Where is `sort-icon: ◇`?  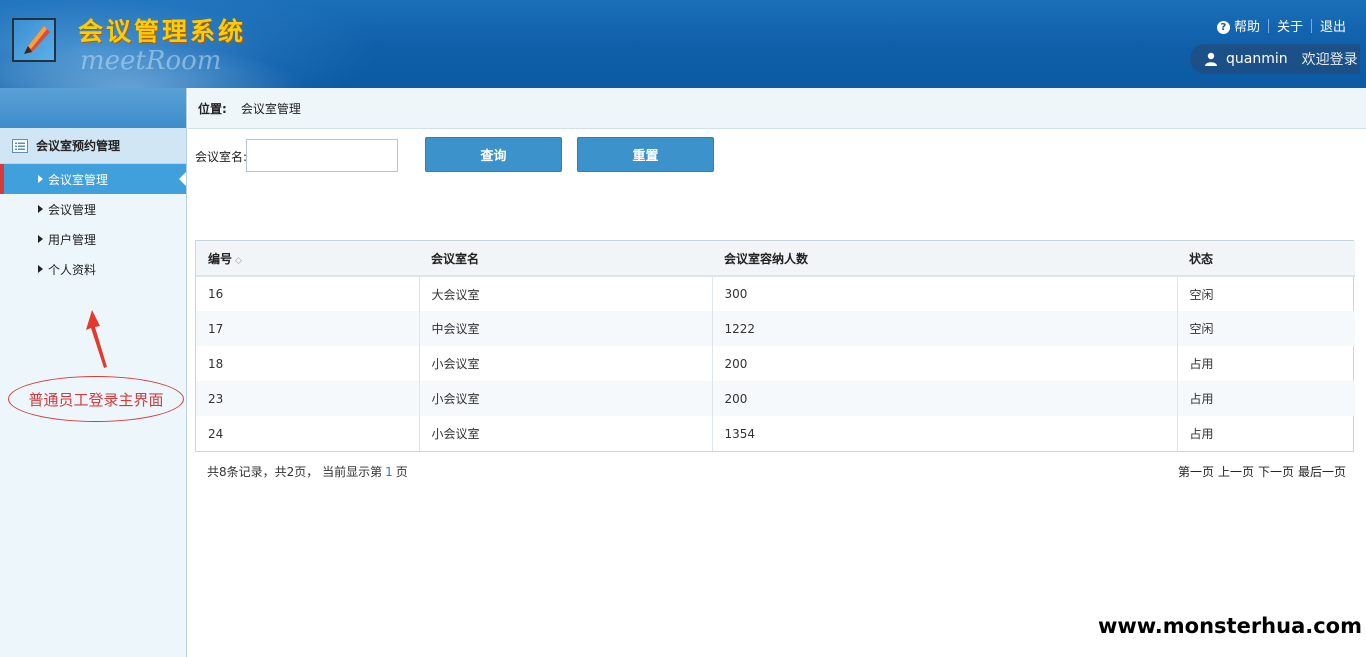 sort-icon: ◇ is located at coordinates (238, 261).